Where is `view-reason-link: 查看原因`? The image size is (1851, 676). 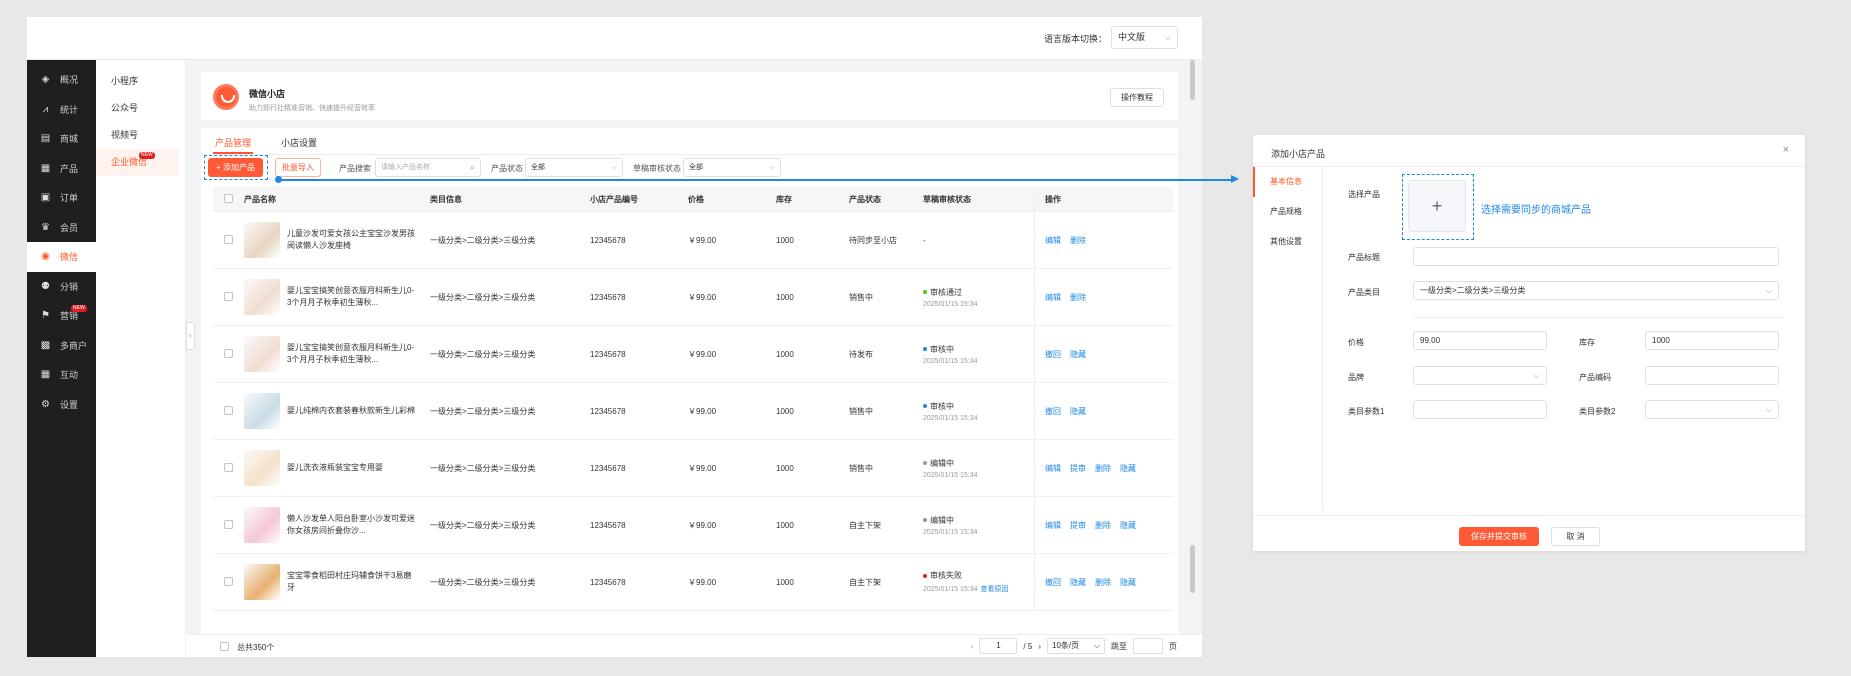 view-reason-link: 查看原因 is located at coordinates (995, 589).